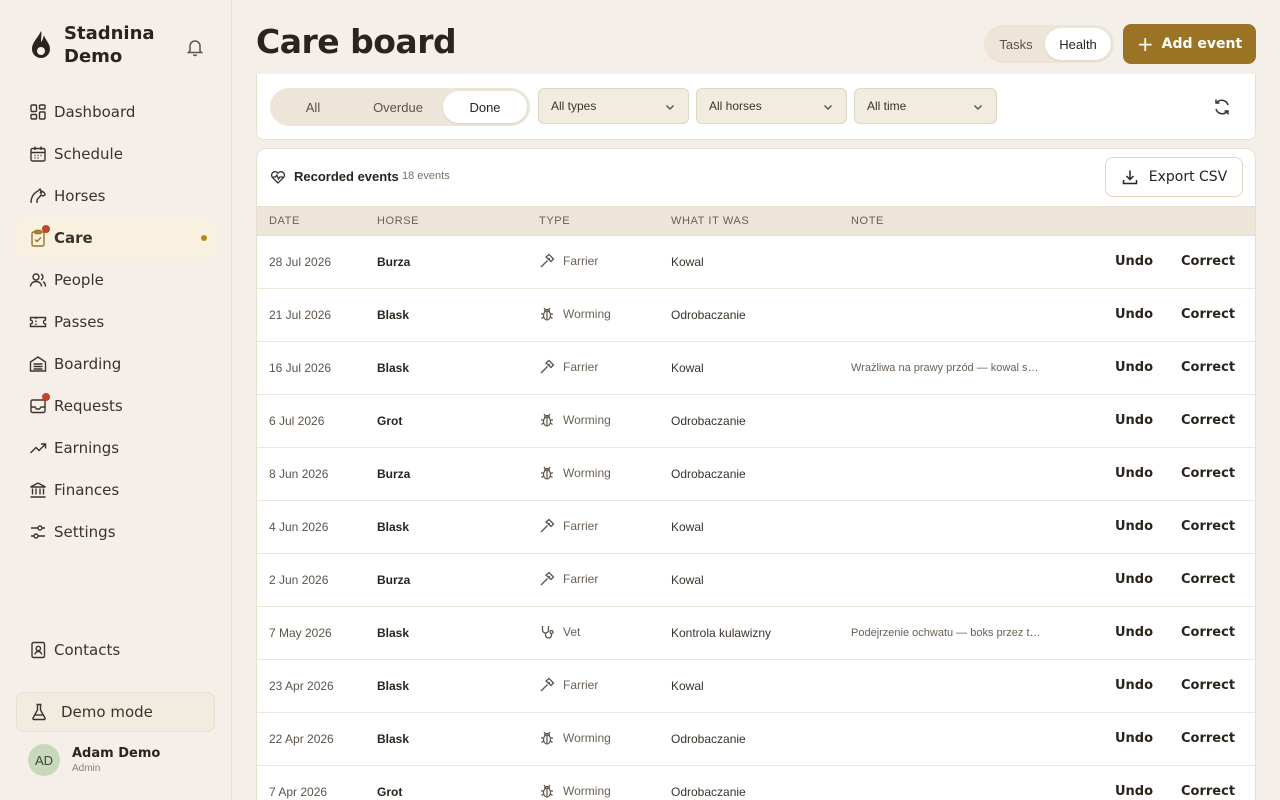 The width and height of the screenshot is (1280, 800). I want to click on row-type: Farrier, so click(568, 261).